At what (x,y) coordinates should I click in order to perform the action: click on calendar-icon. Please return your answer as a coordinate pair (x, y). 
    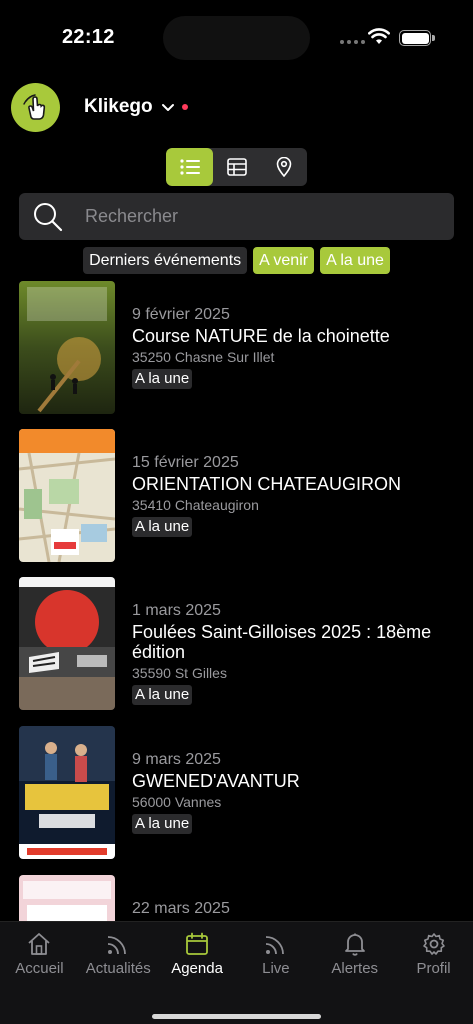
    Looking at the image, I should click on (197, 943).